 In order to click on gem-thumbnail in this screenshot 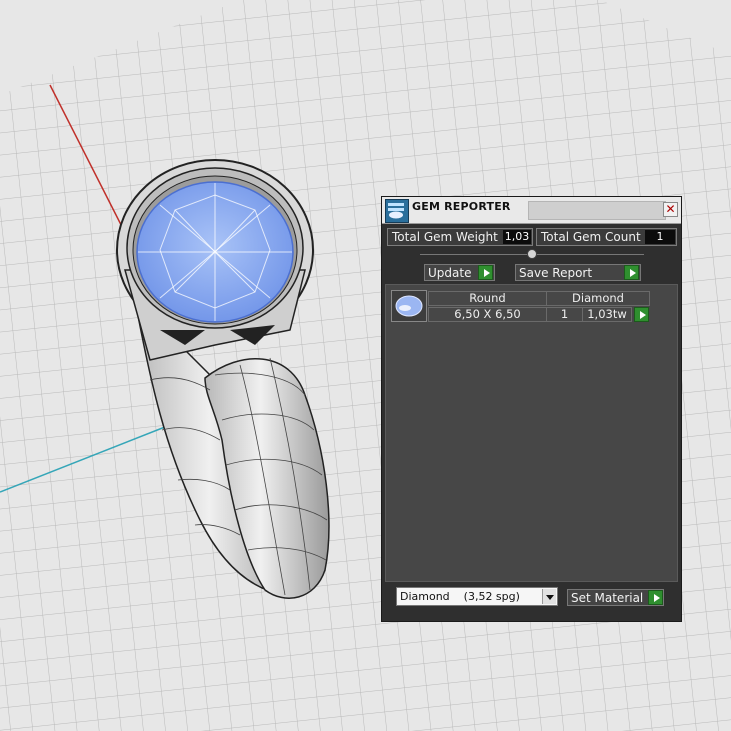, I will do `click(409, 306)`.